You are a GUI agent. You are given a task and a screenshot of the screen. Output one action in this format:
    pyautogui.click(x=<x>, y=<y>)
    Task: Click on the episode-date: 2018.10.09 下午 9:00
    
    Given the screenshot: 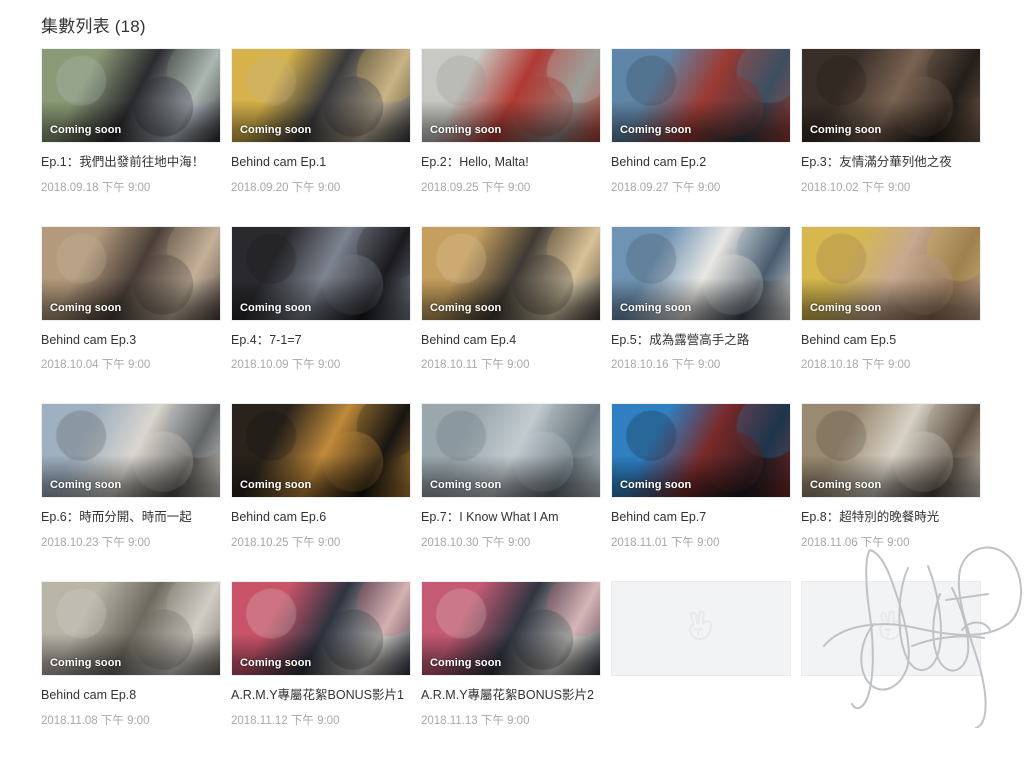 What is the action you would take?
    pyautogui.click(x=286, y=365)
    